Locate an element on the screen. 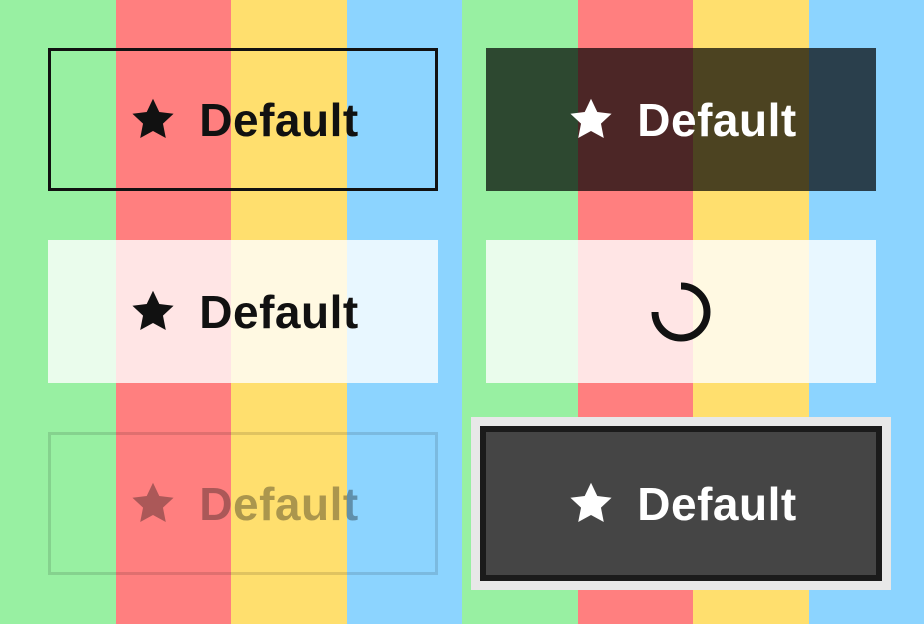  loading-button is located at coordinates (681, 311).